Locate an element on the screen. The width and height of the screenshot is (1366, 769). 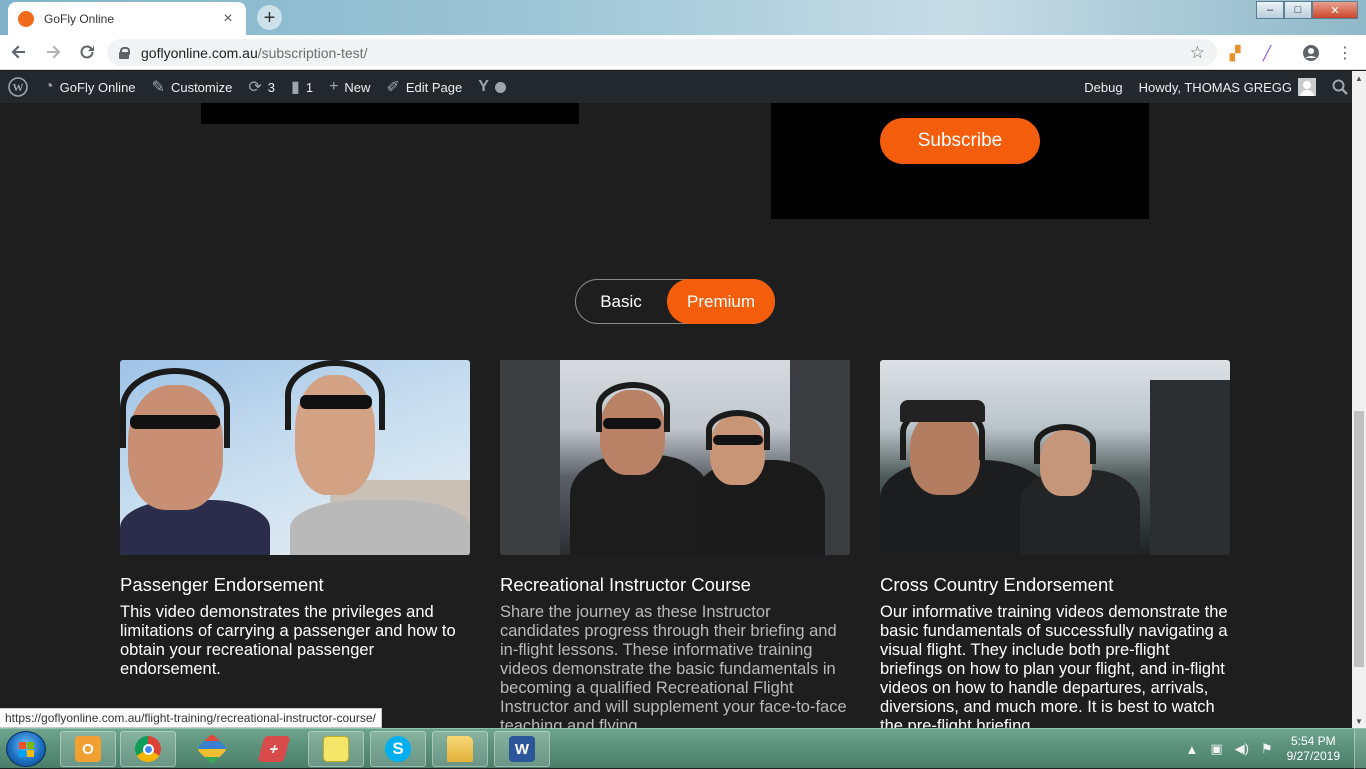
admin-comments: ▮ 1 is located at coordinates (302, 87).